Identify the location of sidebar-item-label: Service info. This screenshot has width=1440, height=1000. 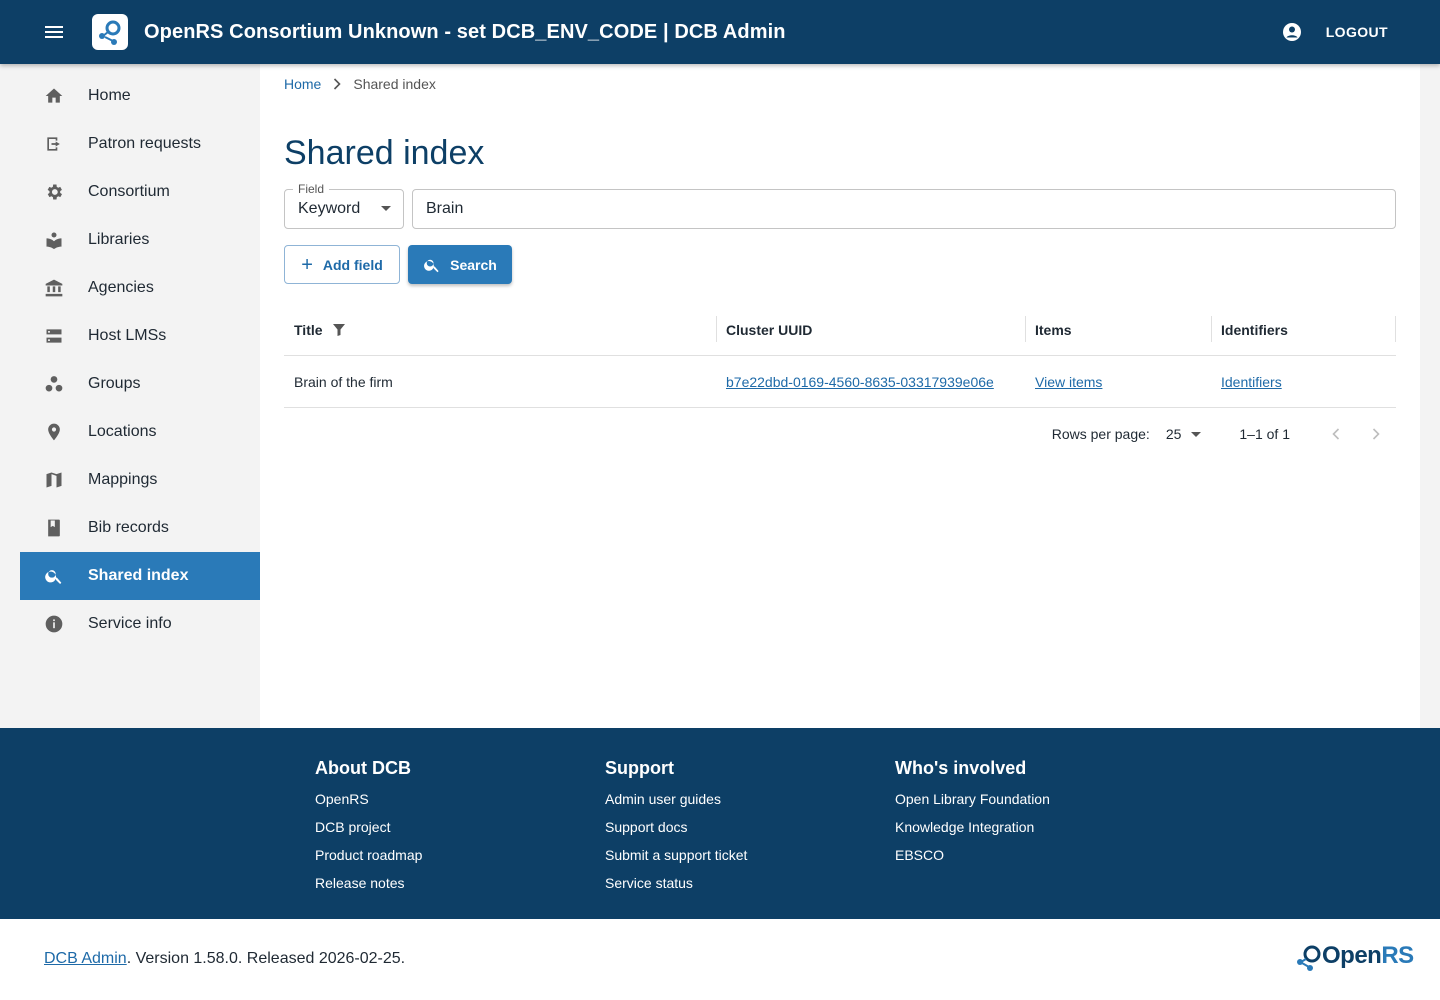
(130, 623).